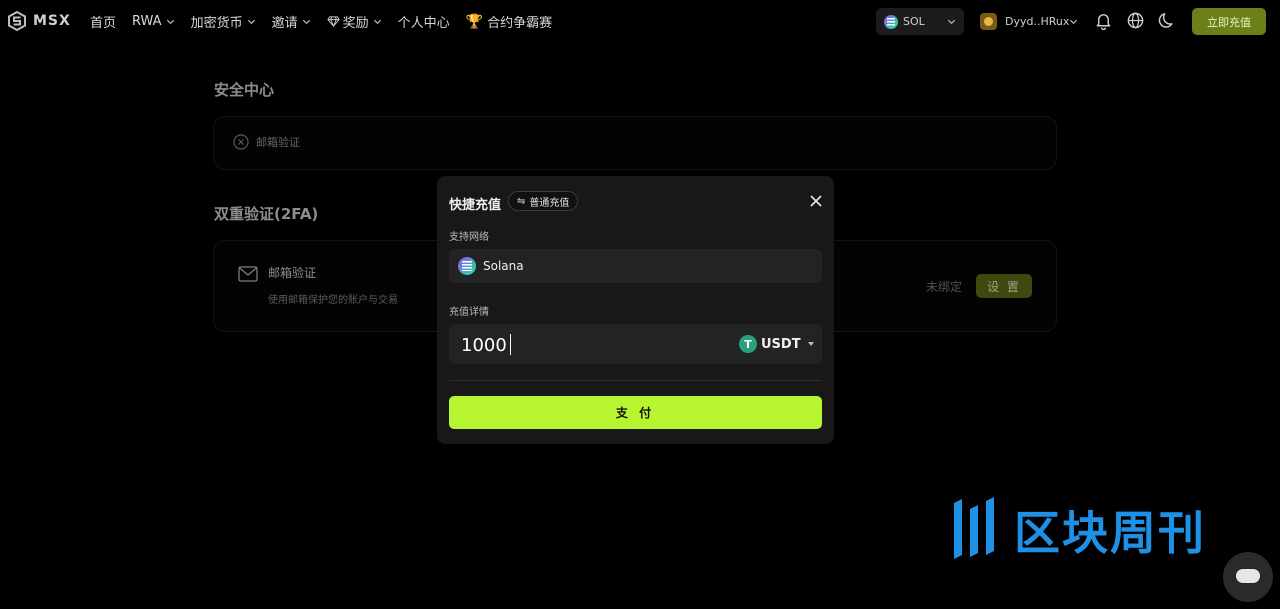 This screenshot has height=609, width=1280. I want to click on logo: MSX, so click(39, 21).